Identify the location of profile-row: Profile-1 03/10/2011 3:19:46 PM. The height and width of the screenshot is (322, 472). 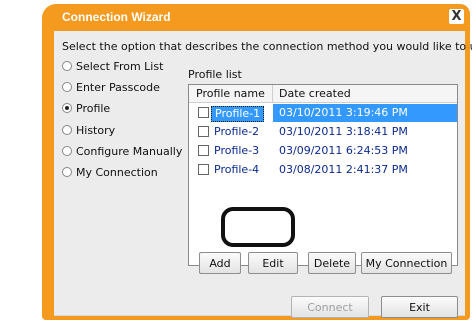
(323, 113).